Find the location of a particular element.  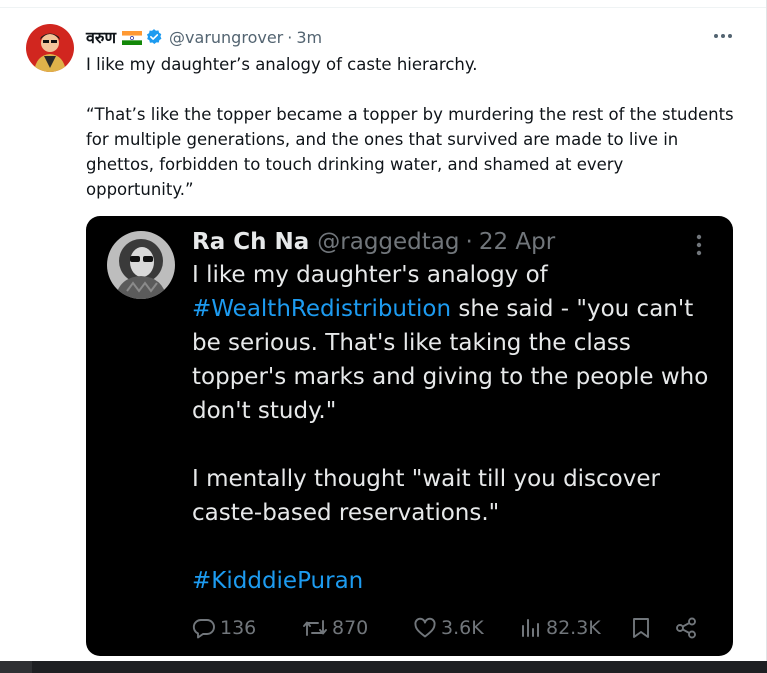

quoted-text-segment: I like my daughter's analogy of is located at coordinates (370, 275).